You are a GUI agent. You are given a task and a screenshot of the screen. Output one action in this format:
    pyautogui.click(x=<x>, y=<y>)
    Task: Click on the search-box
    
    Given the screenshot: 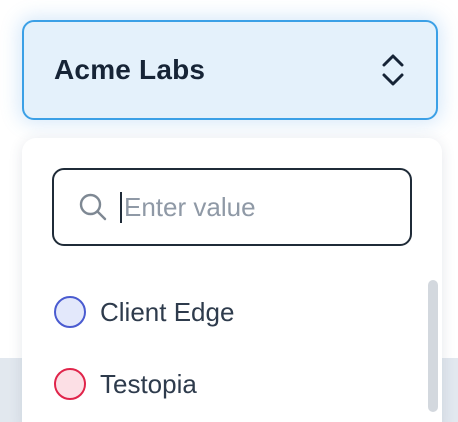 What is the action you would take?
    pyautogui.click(x=232, y=207)
    